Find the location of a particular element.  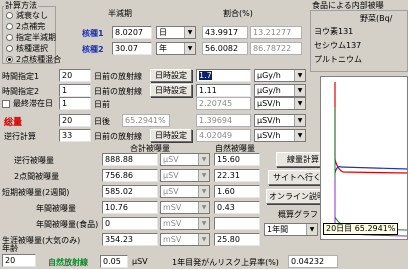

sum-natural-output is located at coordinates (237, 223).